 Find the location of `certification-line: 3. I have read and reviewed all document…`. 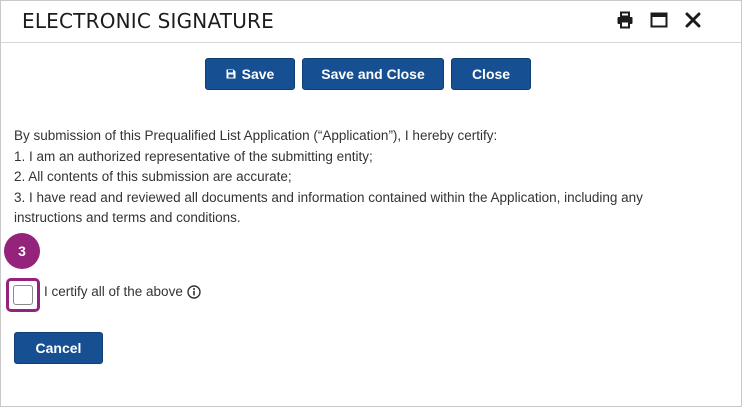

certification-line: 3. I have read and reviewed all document… is located at coordinates (328, 197).